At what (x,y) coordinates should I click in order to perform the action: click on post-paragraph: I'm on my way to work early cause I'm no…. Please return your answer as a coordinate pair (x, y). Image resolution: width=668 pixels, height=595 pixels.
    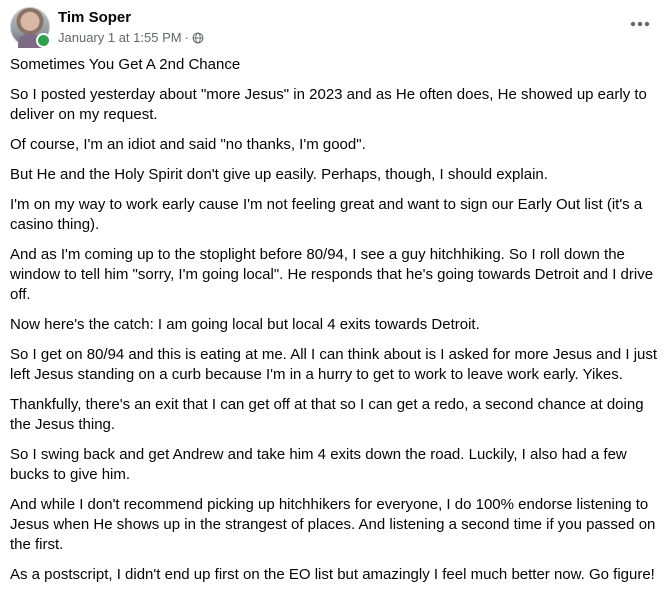
    Looking at the image, I should click on (326, 214).